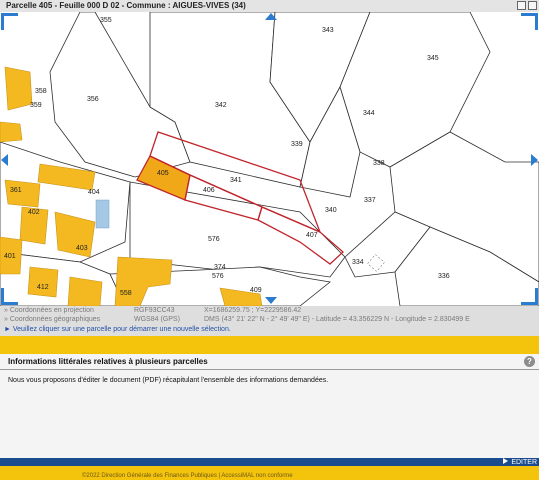 This screenshot has width=539, height=480. Describe the element at coordinates (236, 180) in the screenshot. I see `parcel-label: 341` at that location.